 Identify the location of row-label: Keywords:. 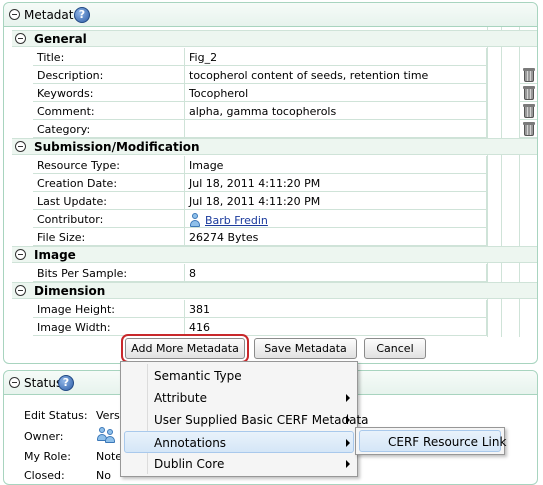
(65, 93).